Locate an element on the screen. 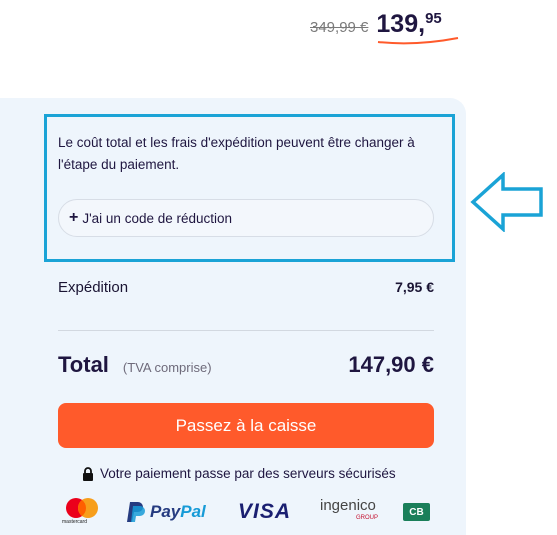 This screenshot has height=535, width=557. cb-logo: CB is located at coordinates (416, 512).